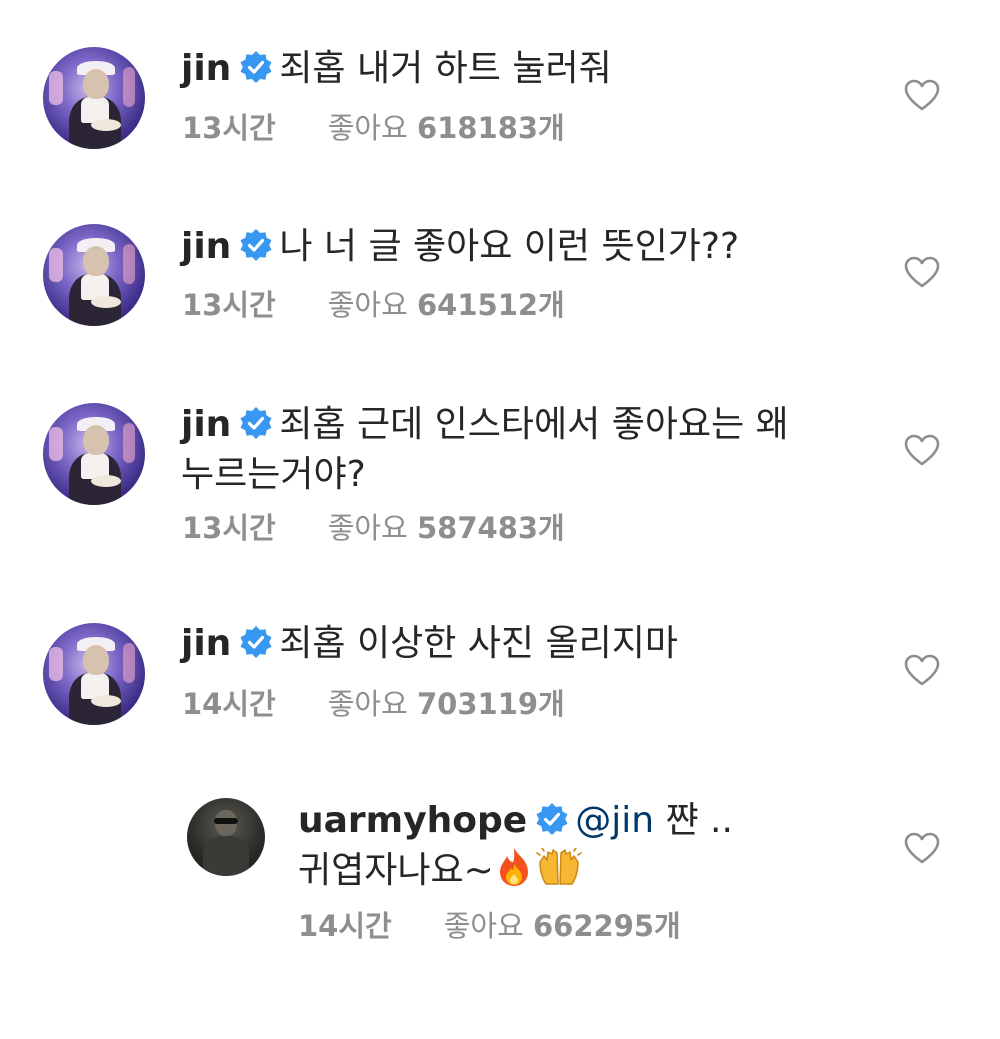 The width and height of the screenshot is (1000, 1039). I want to click on reply-text-continued: 귀엽자나요~, so click(396, 870).